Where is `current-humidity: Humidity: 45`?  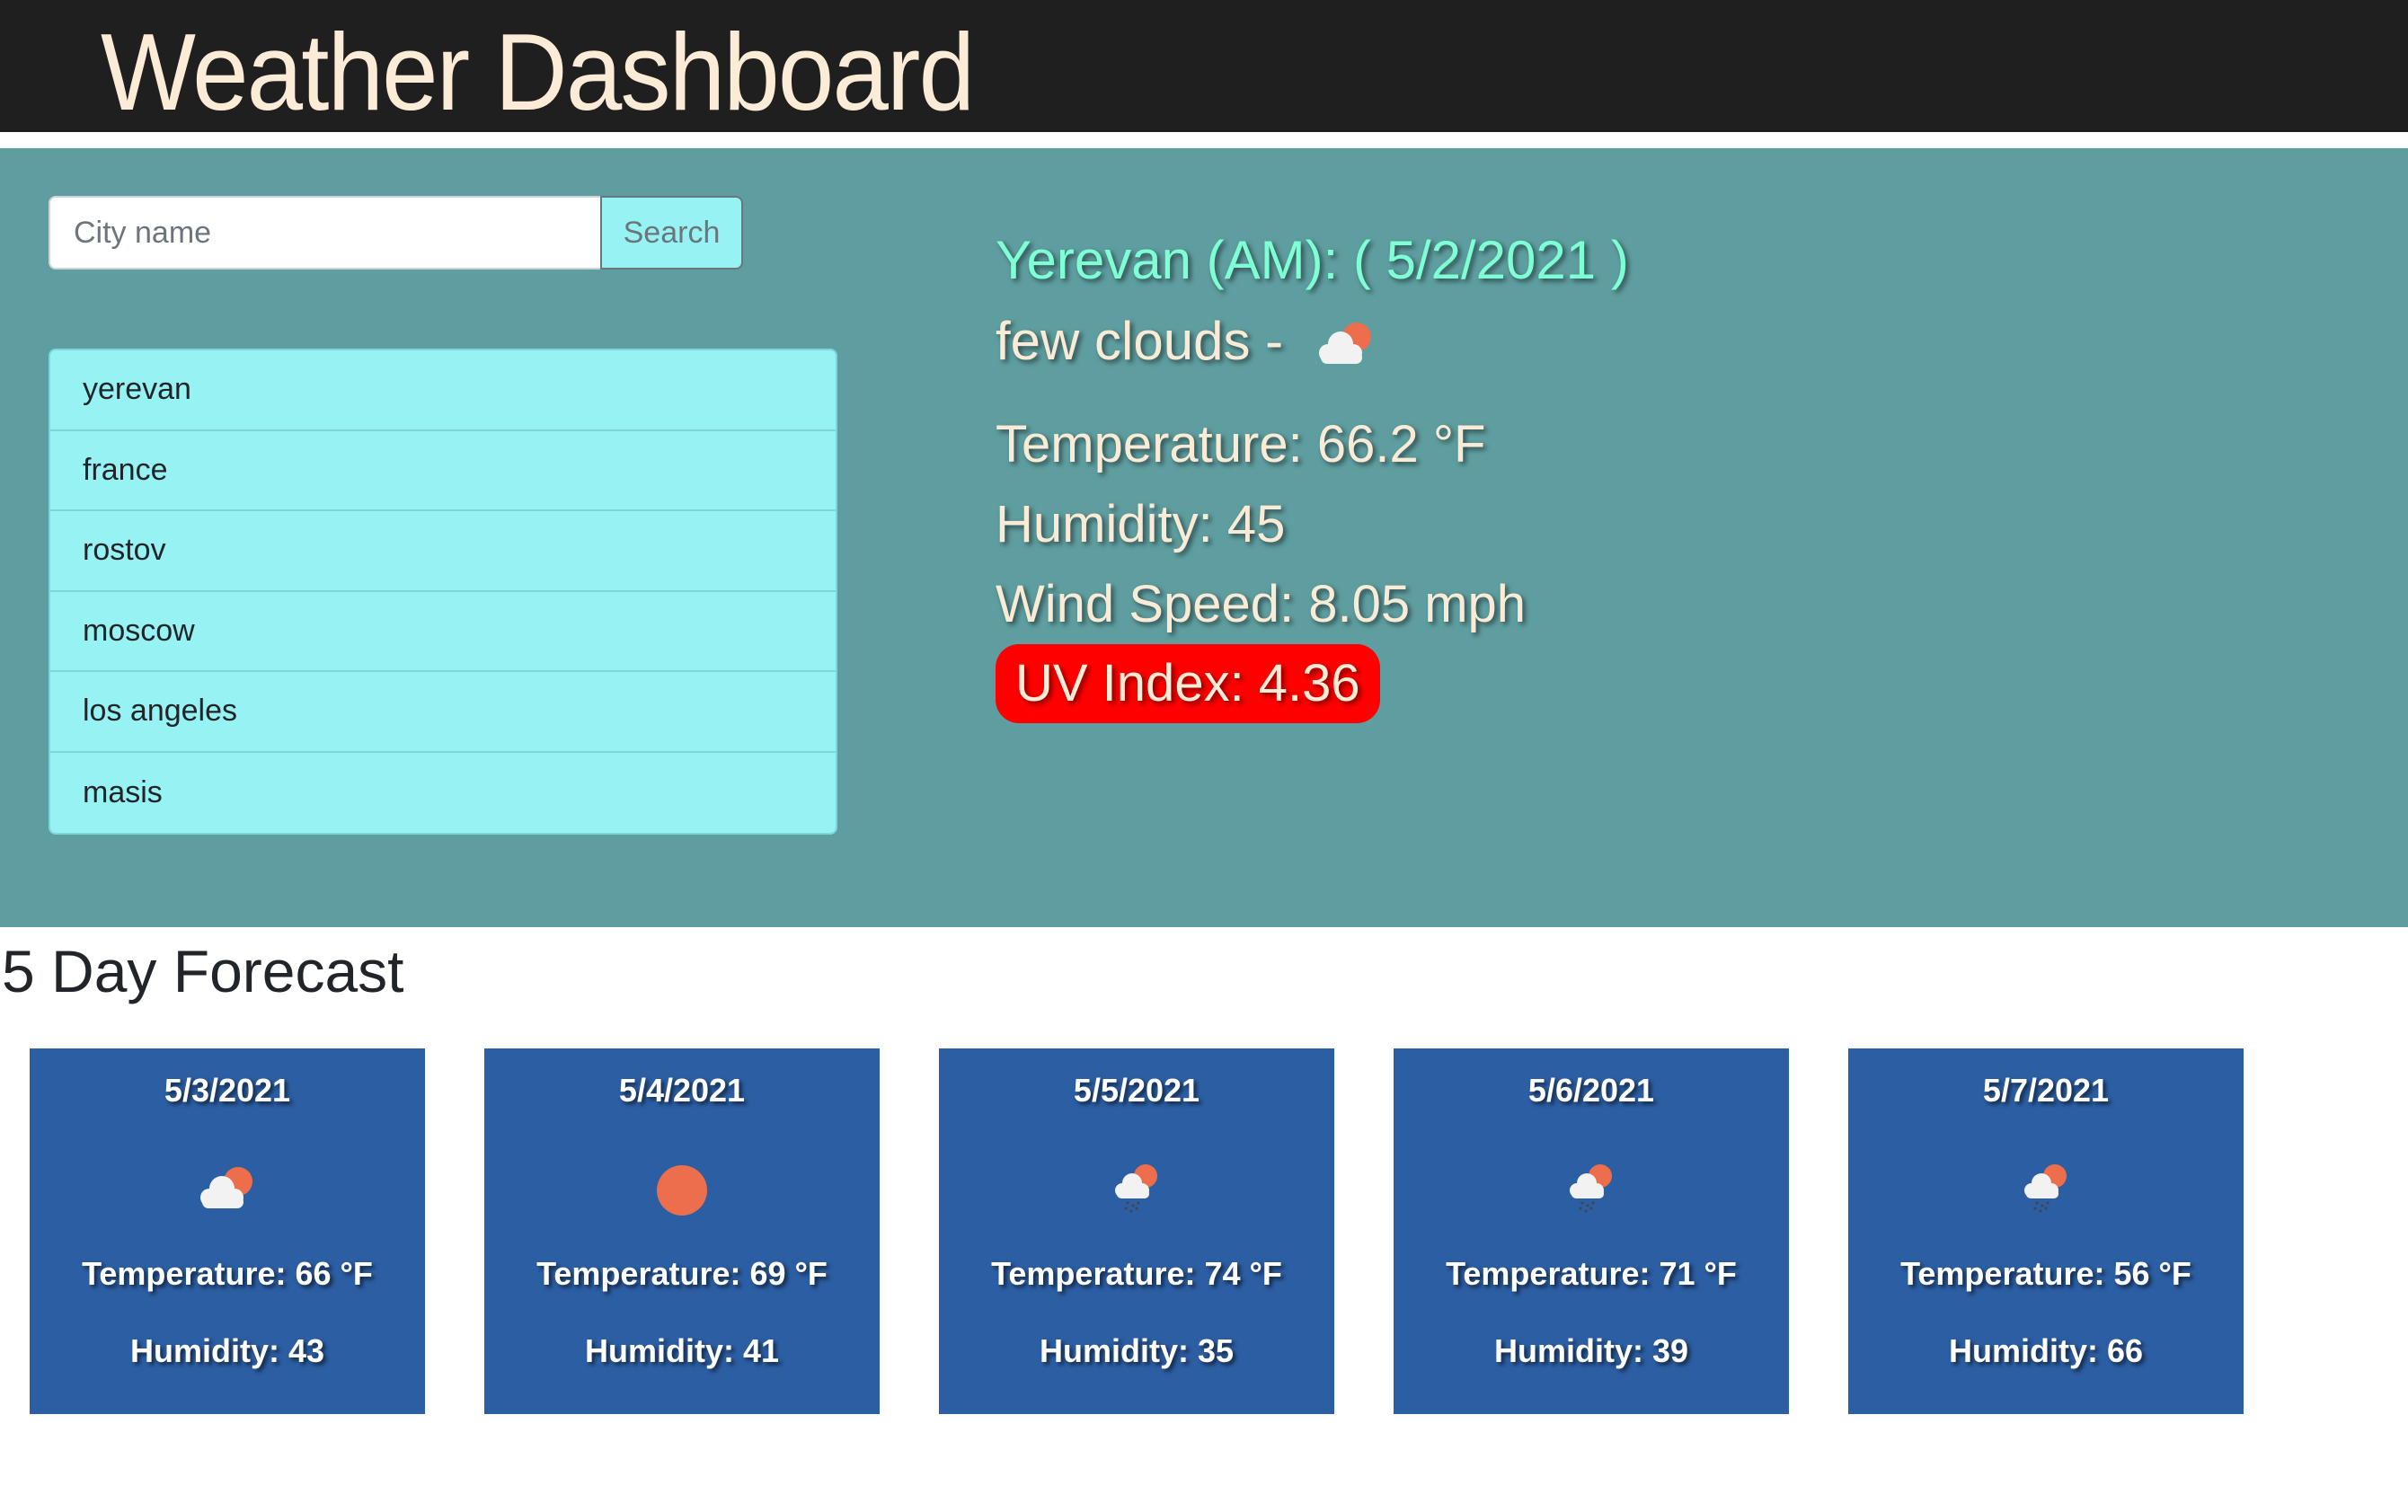
current-humidity: Humidity: 45 is located at coordinates (1141, 524).